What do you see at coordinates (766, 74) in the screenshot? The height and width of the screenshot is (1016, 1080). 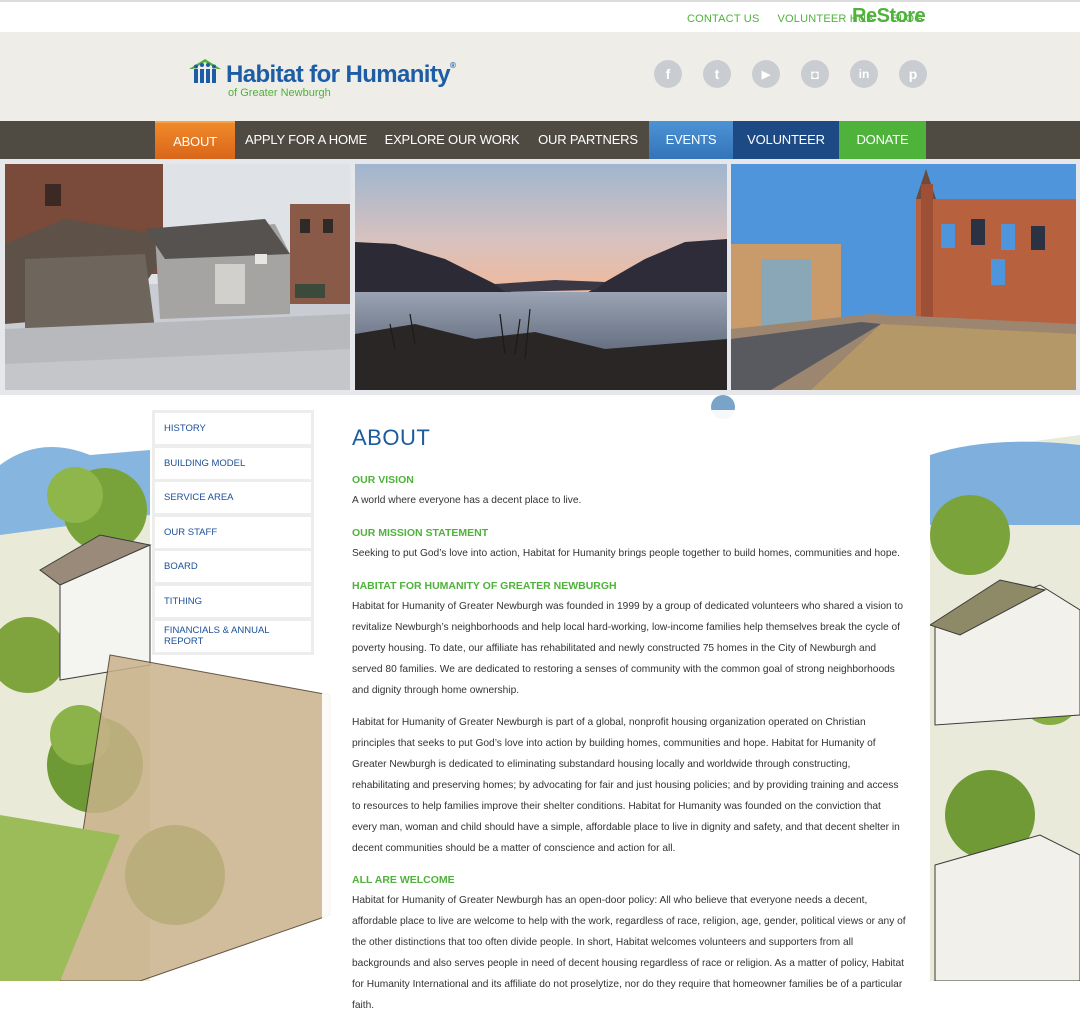 I see `youtube-icon: ▶` at bounding box center [766, 74].